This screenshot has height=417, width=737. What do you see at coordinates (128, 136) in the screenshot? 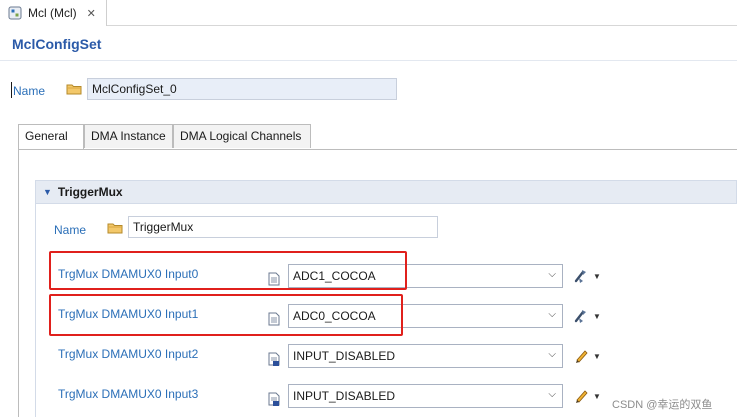
I see `tab-dma-instance: DMA Instance` at bounding box center [128, 136].